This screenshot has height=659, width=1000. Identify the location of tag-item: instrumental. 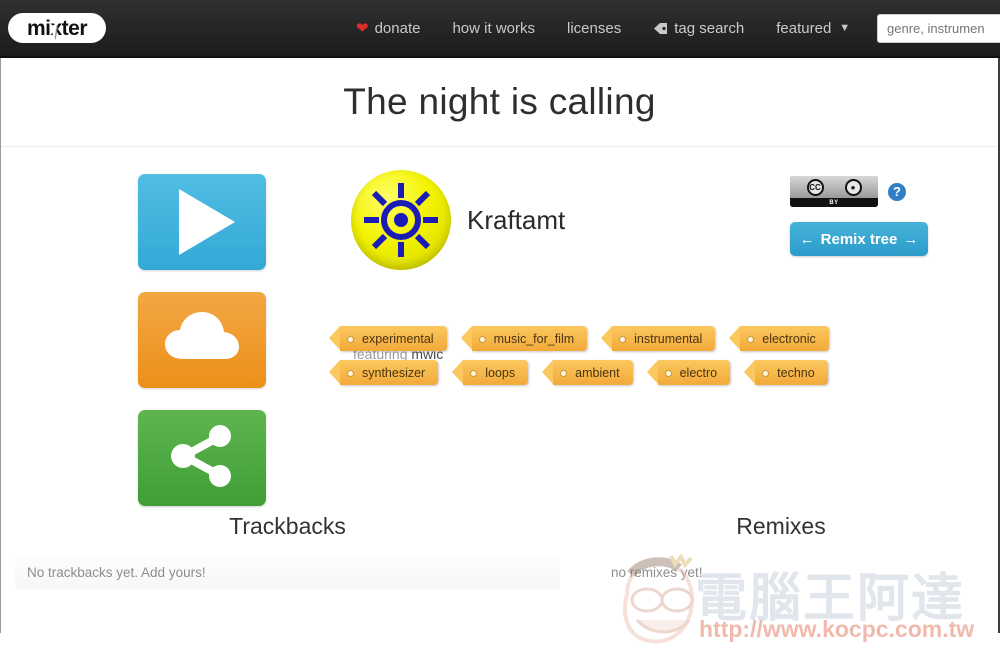
(658, 338).